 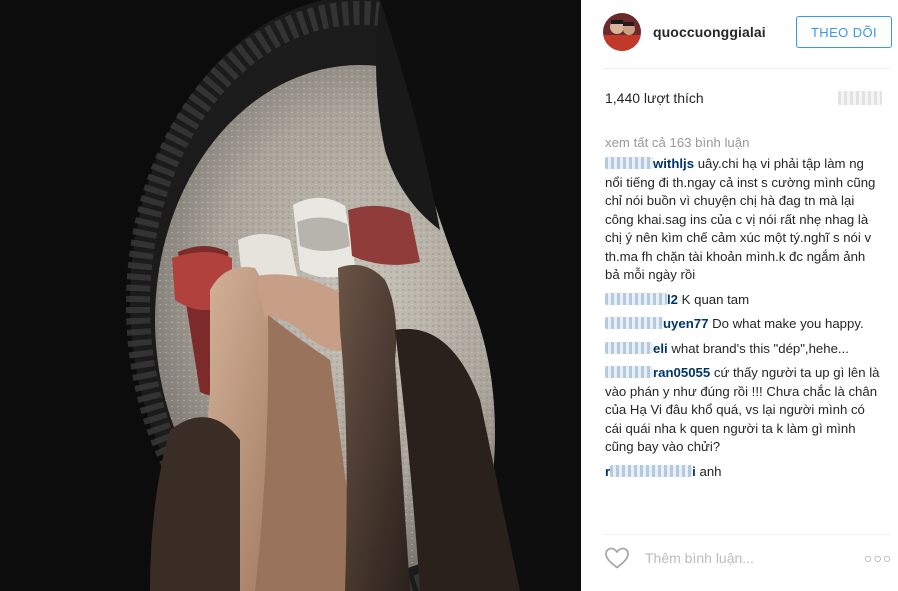 I want to click on avatar-image, so click(x=622, y=32).